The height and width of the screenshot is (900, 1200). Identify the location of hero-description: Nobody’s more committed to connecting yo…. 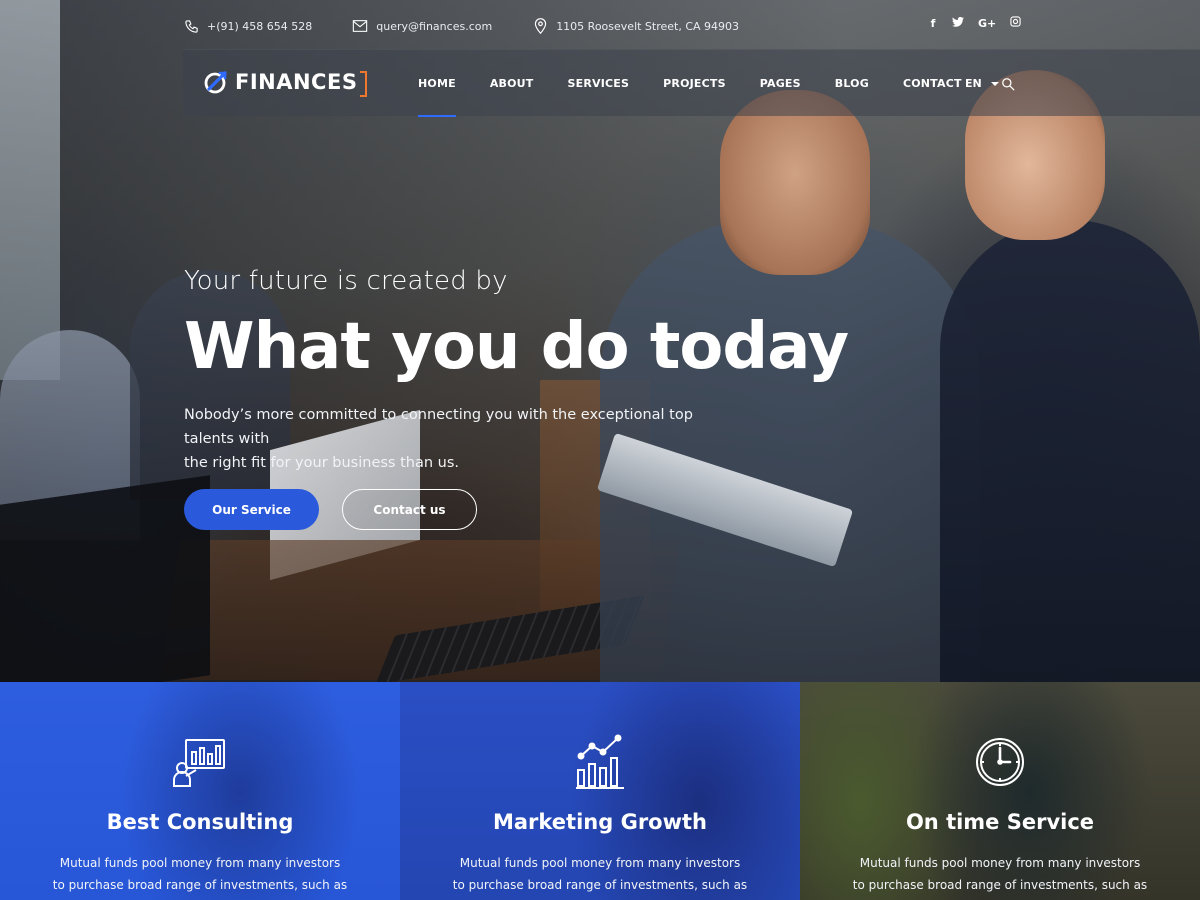
(464, 439).